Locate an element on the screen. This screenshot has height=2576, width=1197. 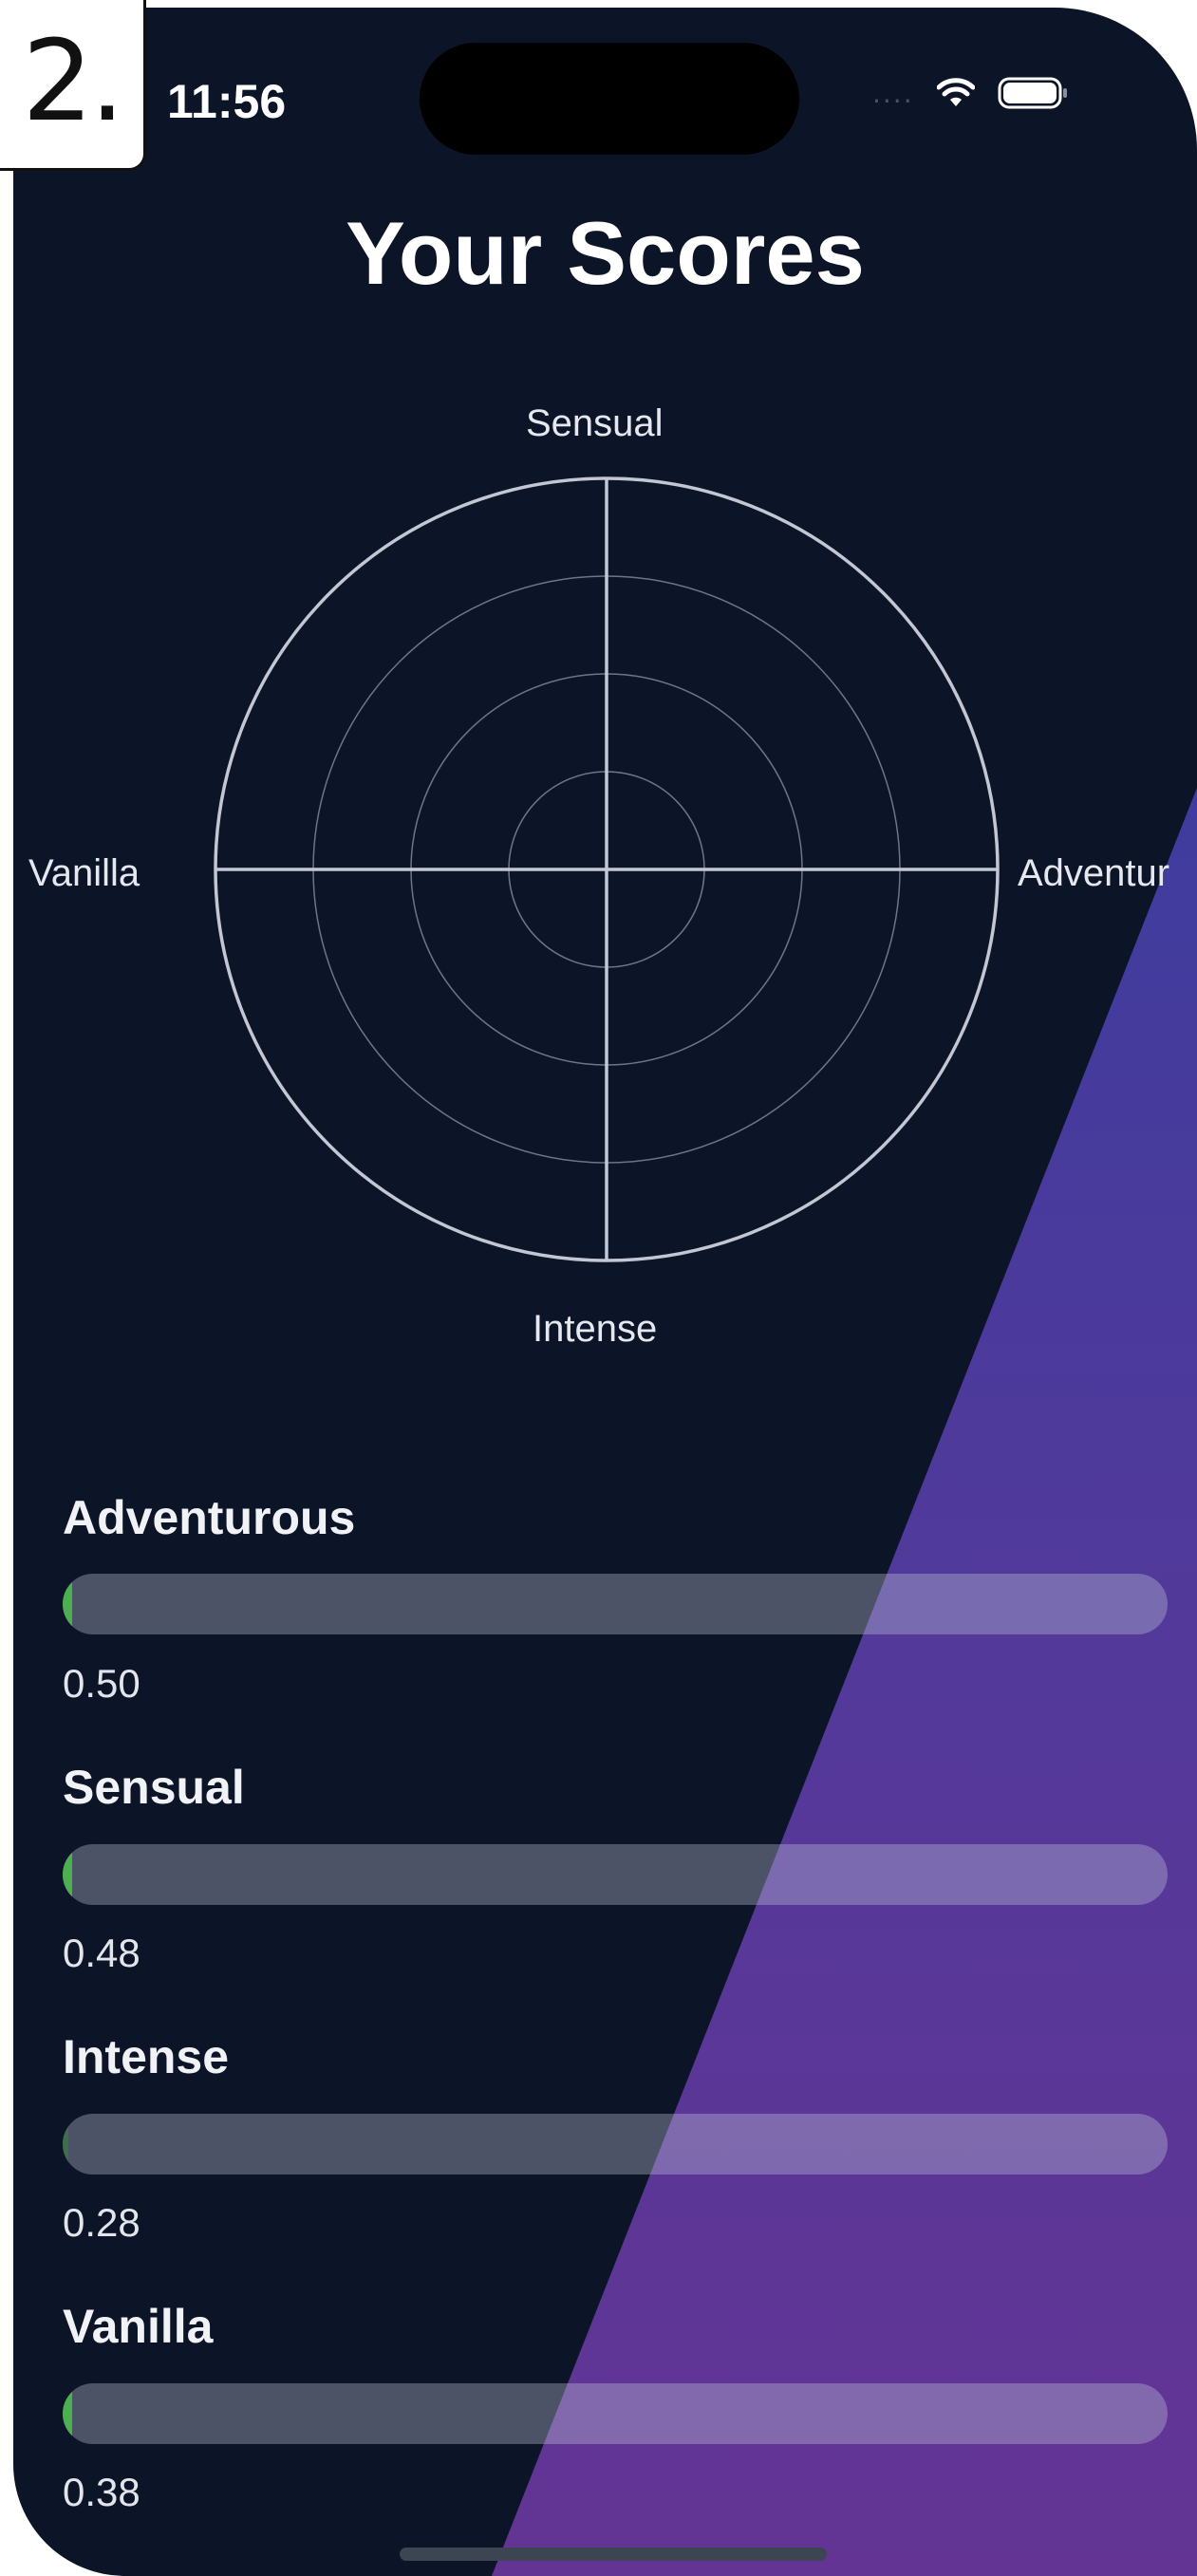
score-value-vanilla: 0.38 is located at coordinates (101, 2492).